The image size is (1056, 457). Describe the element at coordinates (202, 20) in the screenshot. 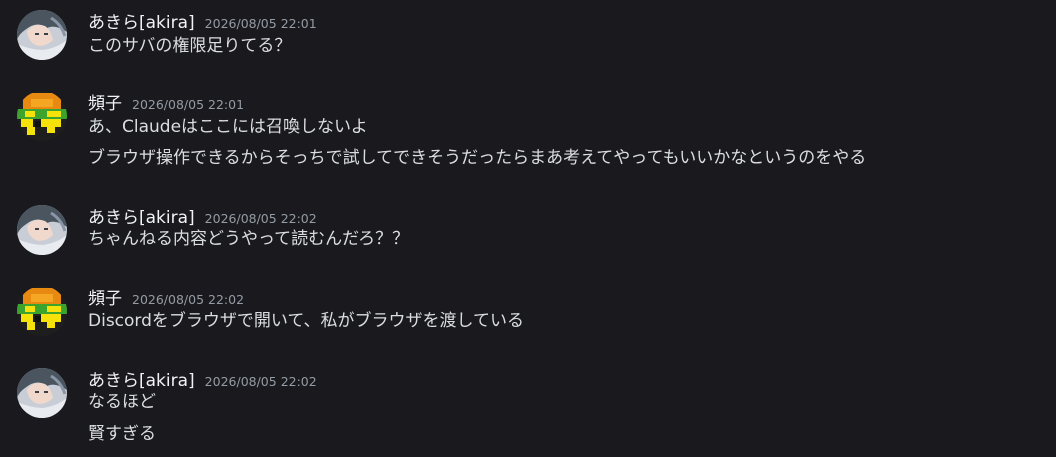

I see `message-header: あきら[akira] 2026/08/05 22:01` at that location.